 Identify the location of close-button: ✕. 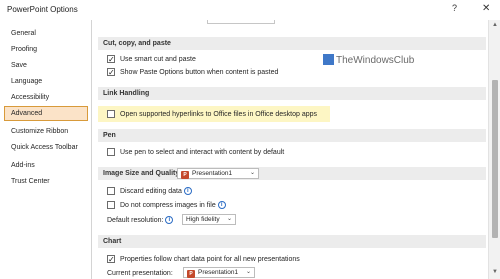
(486, 8).